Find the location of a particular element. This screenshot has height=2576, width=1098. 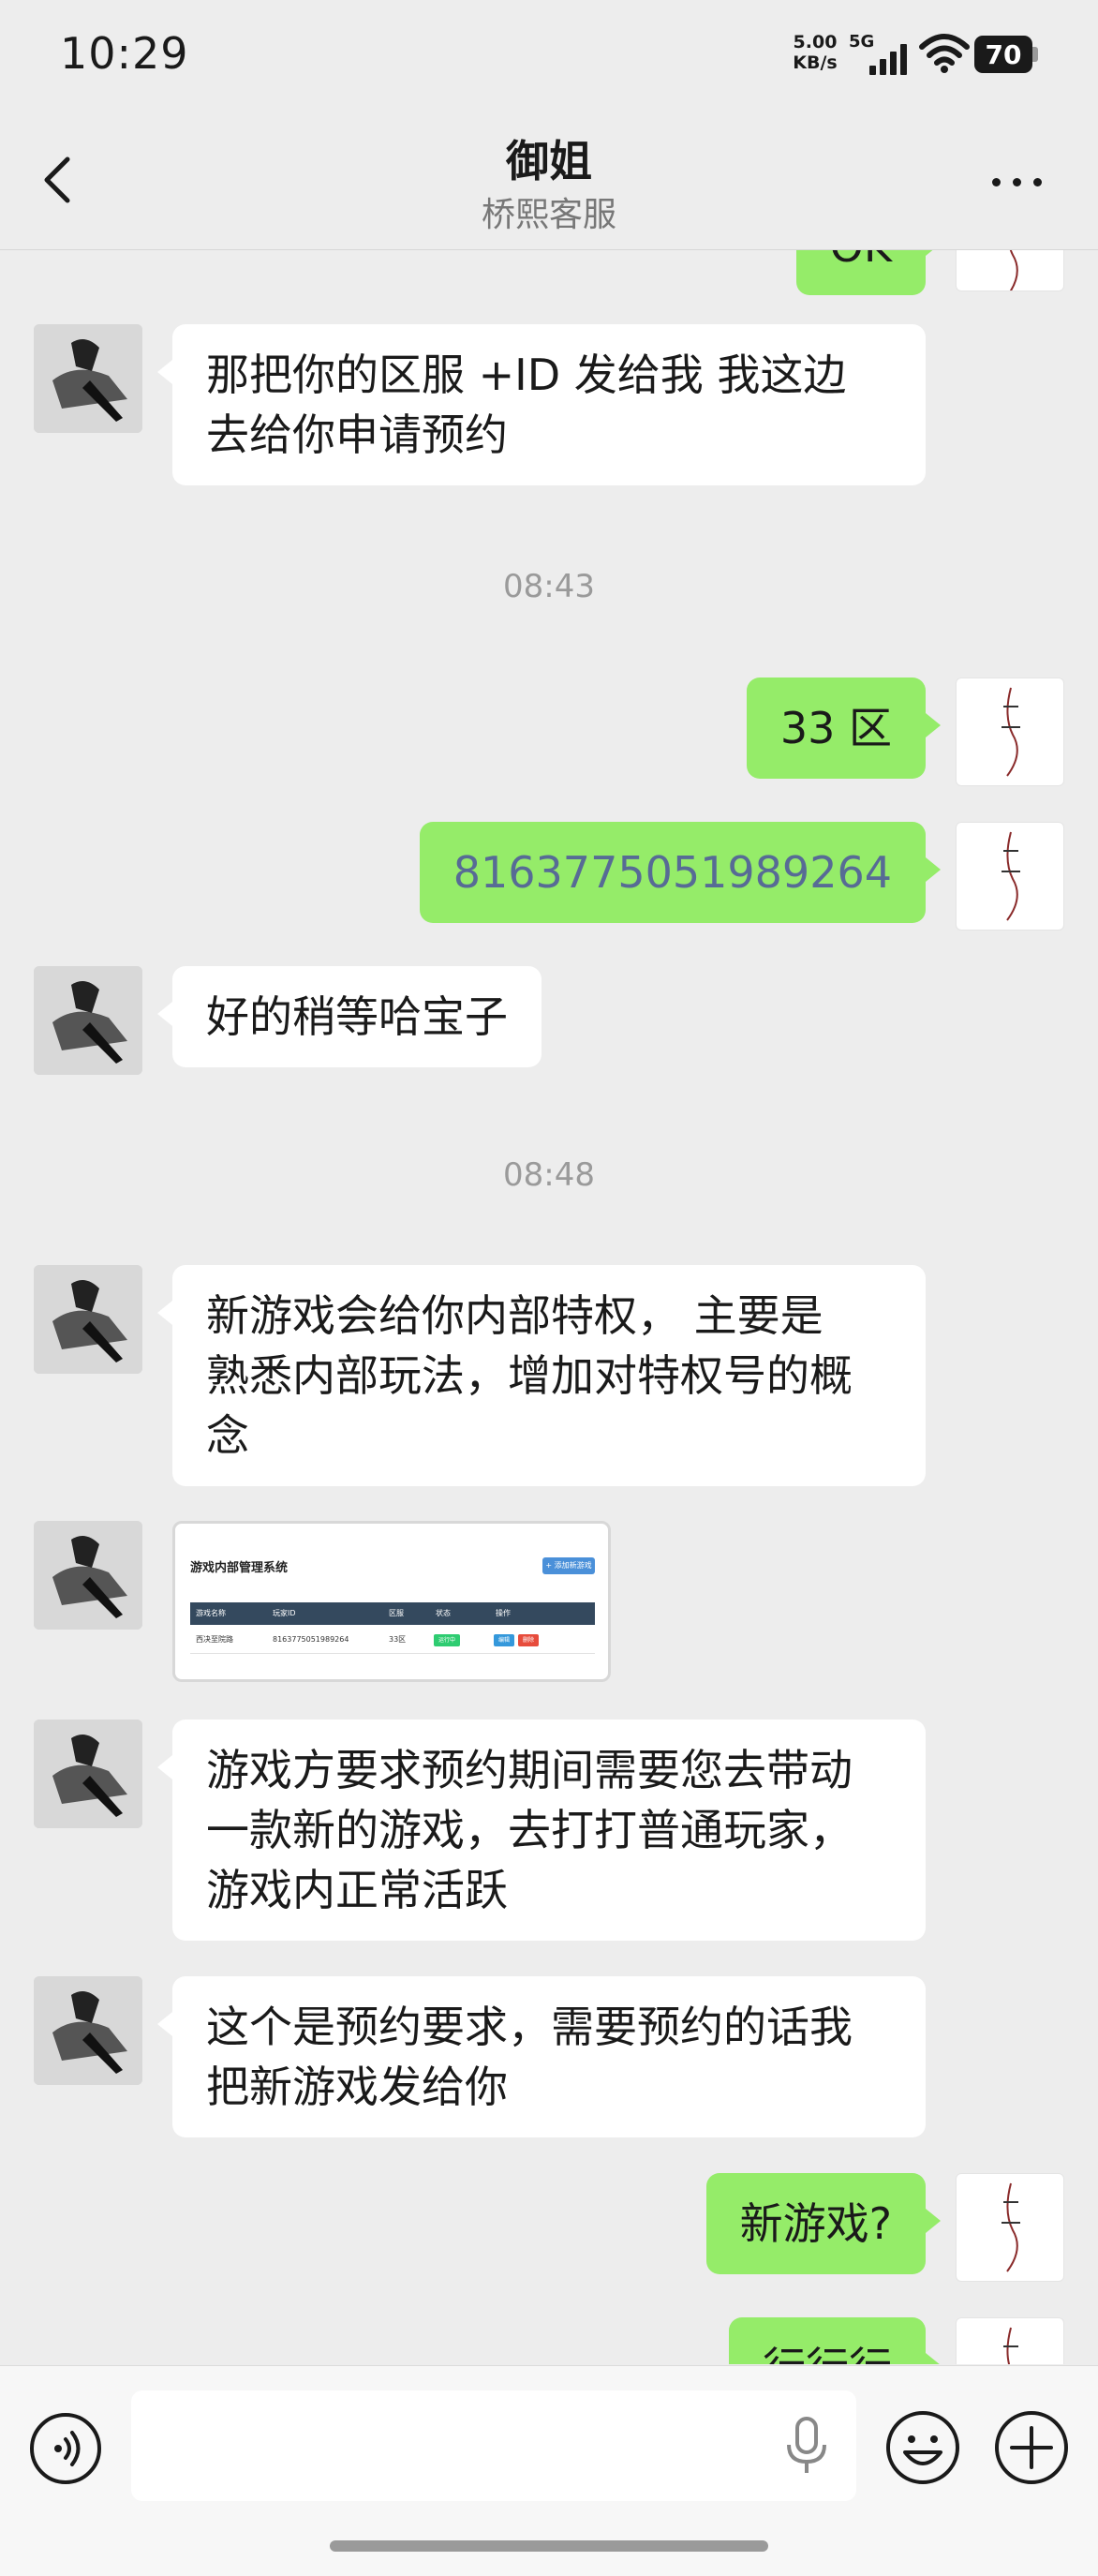

message-bubble: 新游戏会给你内部特权， 主要是 熟悉内部玩法，增加对特权号的概 念 is located at coordinates (541, 1375).